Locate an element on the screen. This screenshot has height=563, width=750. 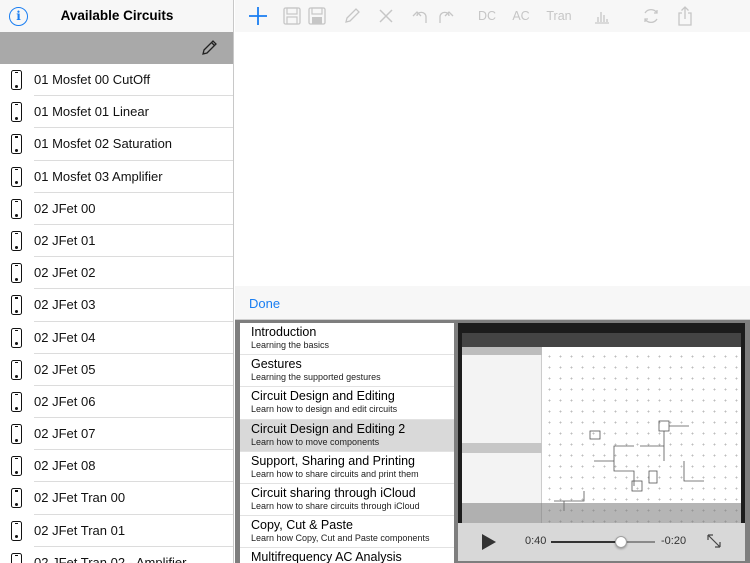
circuit-list-item: 02 JFet 07 is located at coordinates (116, 434).